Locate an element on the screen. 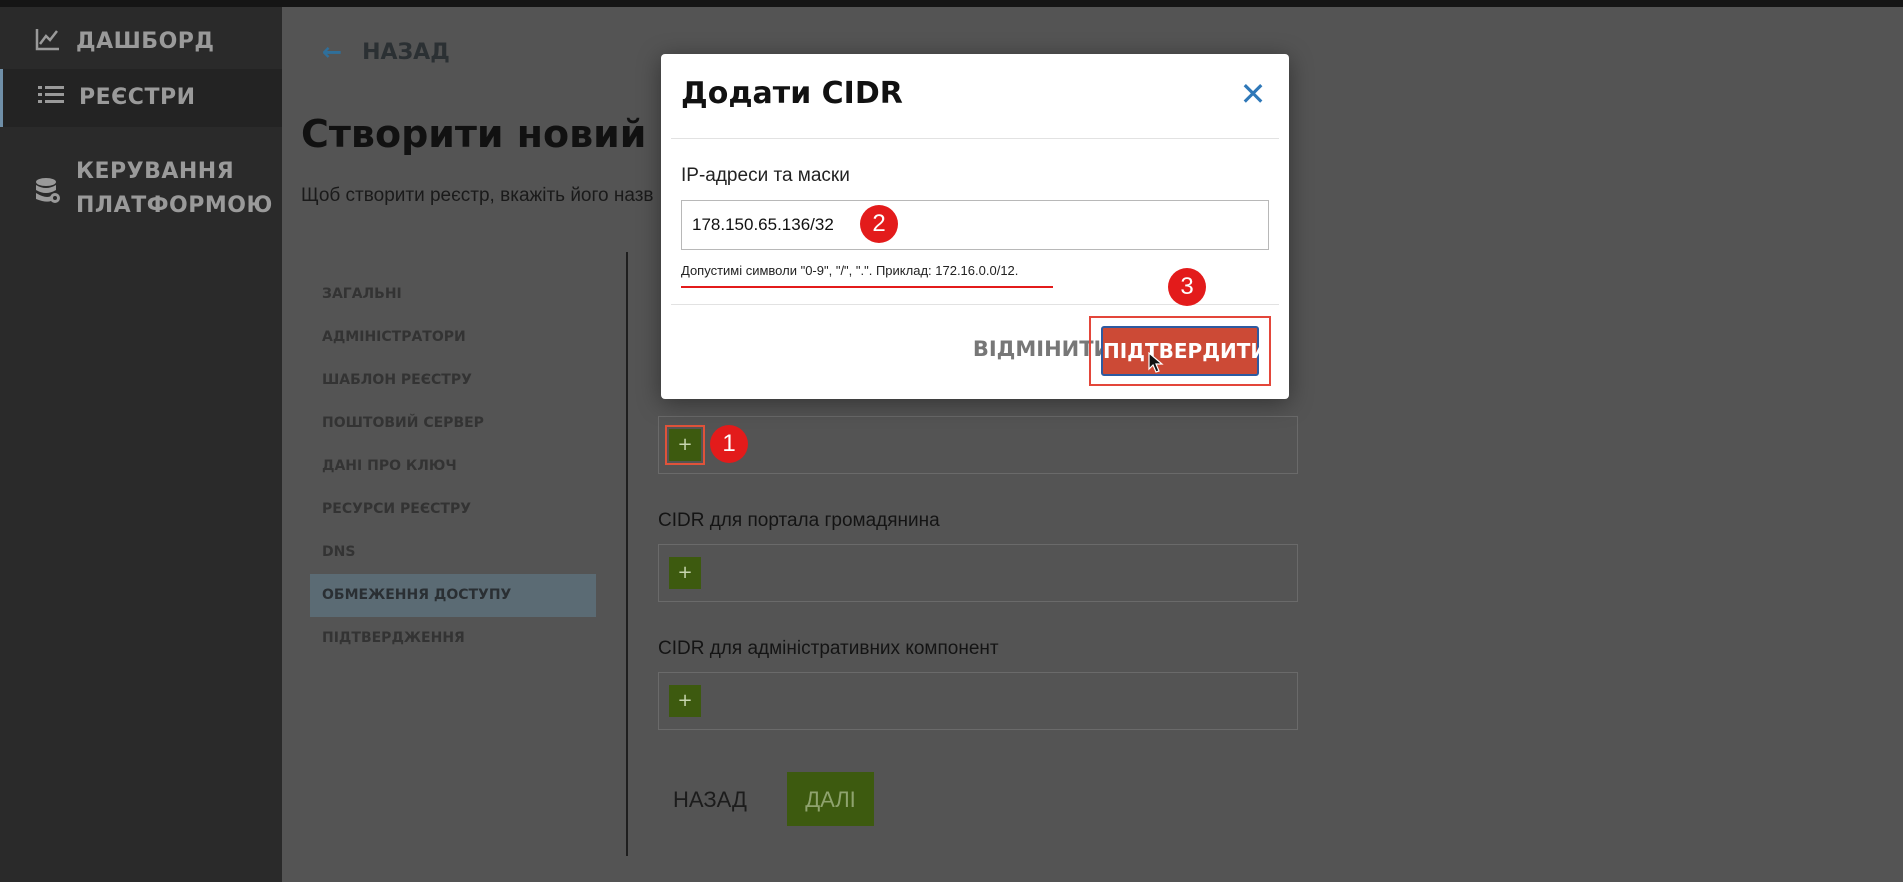 The image size is (1903, 882). section-divider is located at coordinates (627, 554).